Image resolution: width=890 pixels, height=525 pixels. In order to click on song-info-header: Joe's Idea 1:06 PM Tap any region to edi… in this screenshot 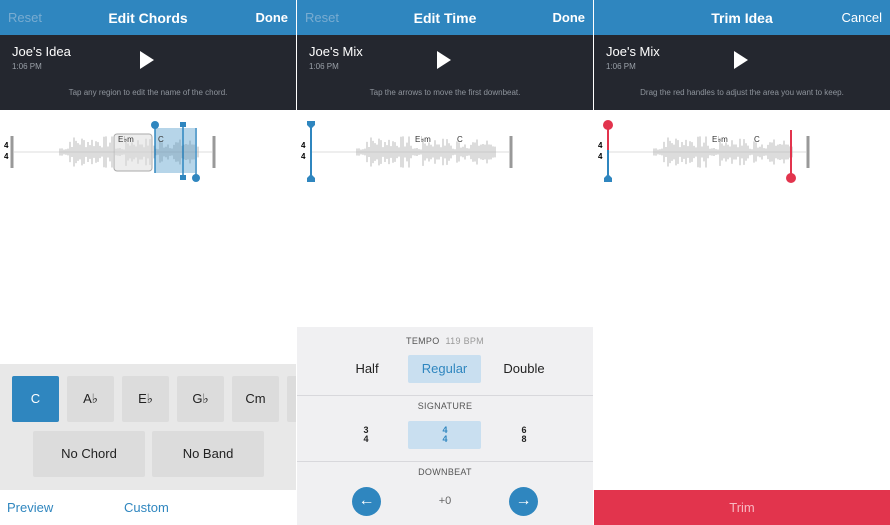, I will do `click(148, 72)`.